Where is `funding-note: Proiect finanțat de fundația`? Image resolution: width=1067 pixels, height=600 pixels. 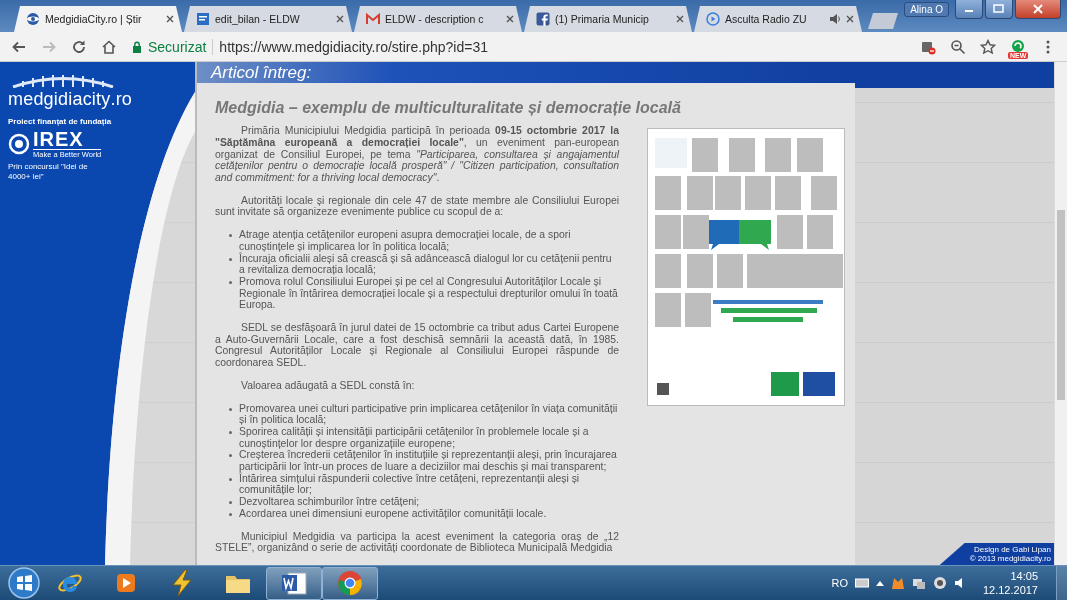 funding-note: Proiect finanțat de fundația is located at coordinates (60, 121).